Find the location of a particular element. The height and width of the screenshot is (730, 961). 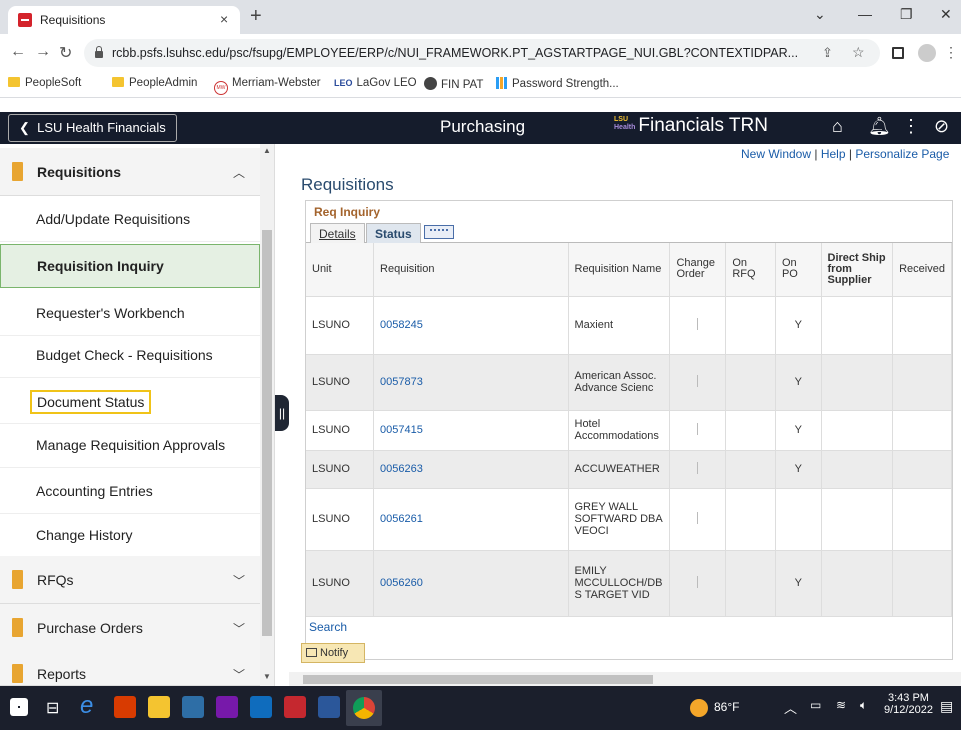

onenote-icon is located at coordinates (227, 707).